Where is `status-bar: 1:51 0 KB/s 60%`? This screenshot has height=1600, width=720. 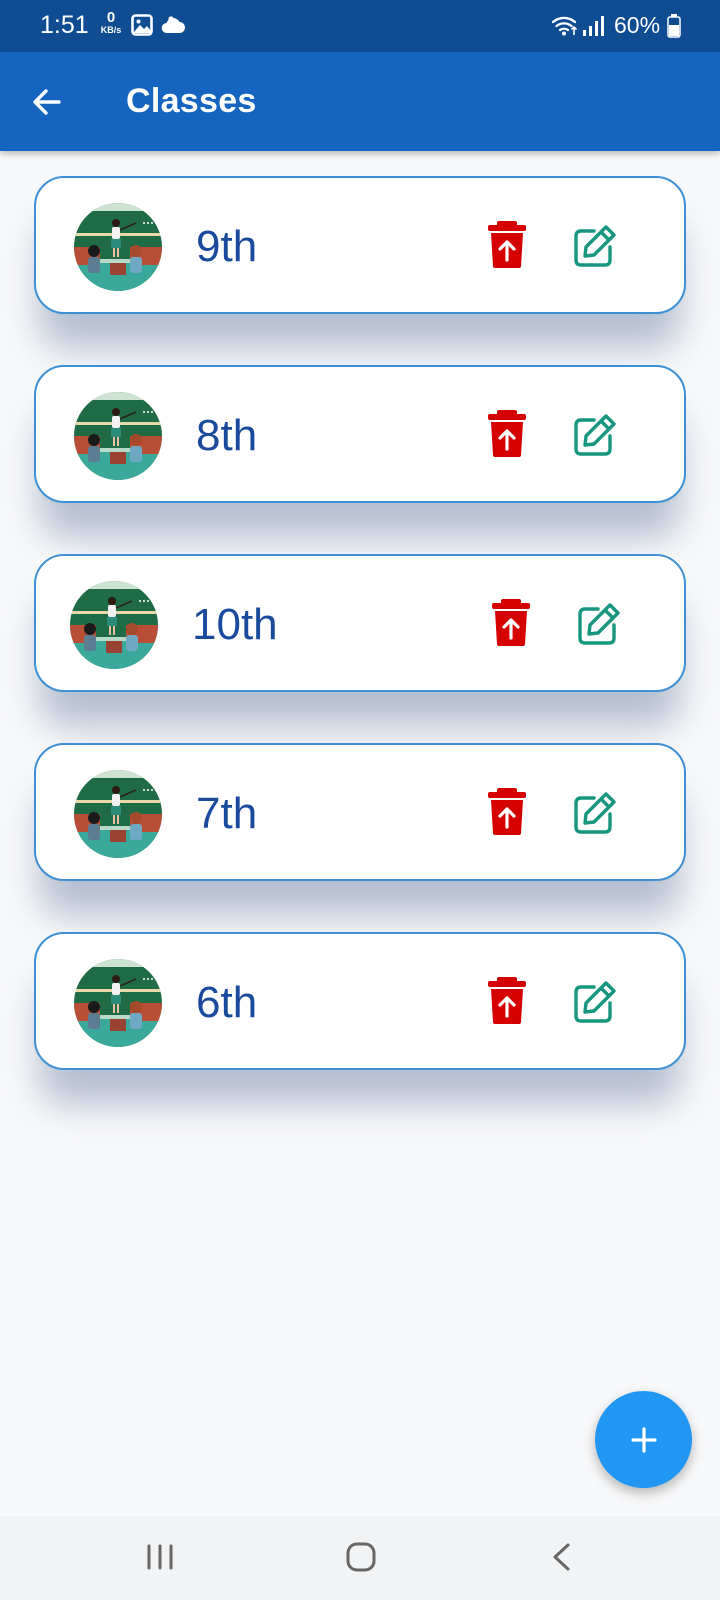
status-bar: 1:51 0 KB/s 60% is located at coordinates (360, 26).